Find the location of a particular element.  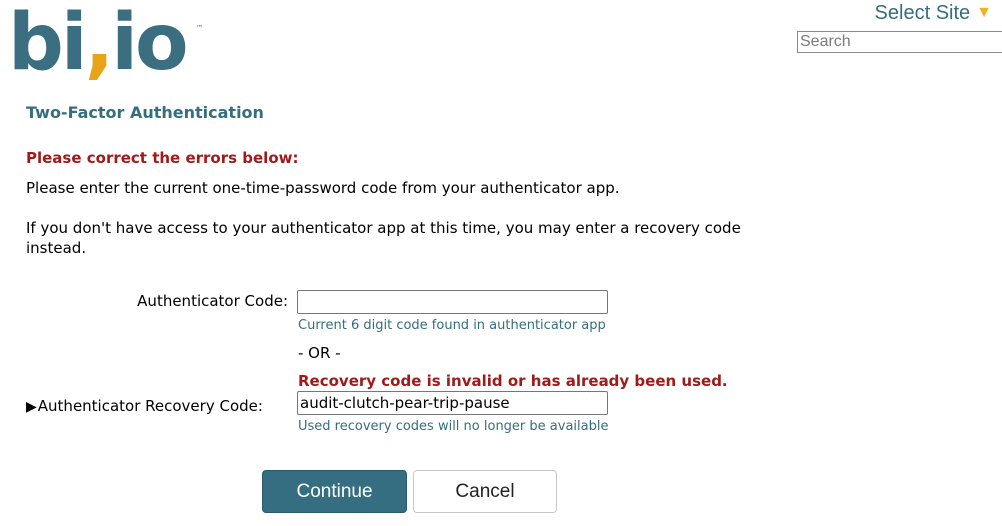

page-title: Two-Factor Authentication is located at coordinates (145, 112).